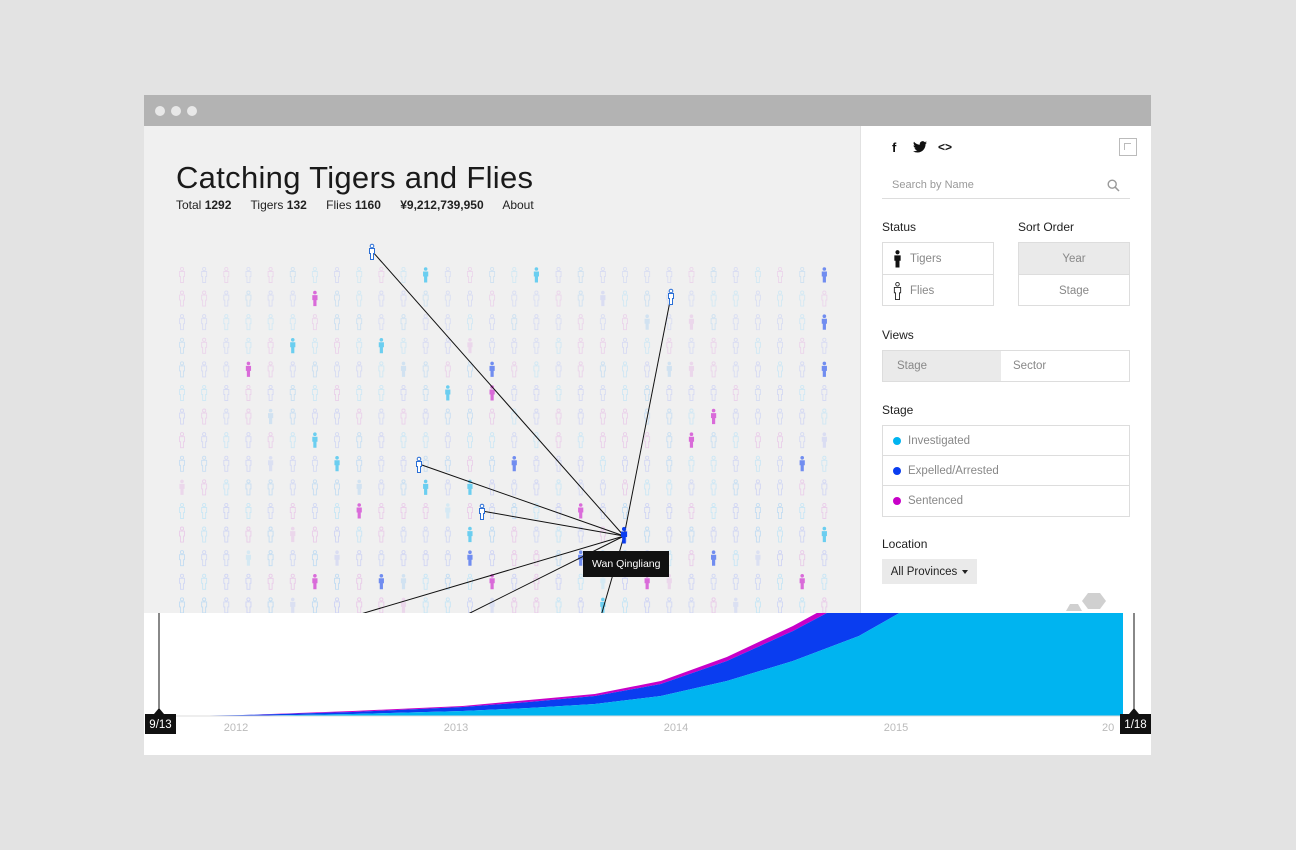 Image resolution: width=1296 pixels, height=850 pixels. What do you see at coordinates (1074, 290) in the screenshot?
I see `sort-option-stage: Stage` at bounding box center [1074, 290].